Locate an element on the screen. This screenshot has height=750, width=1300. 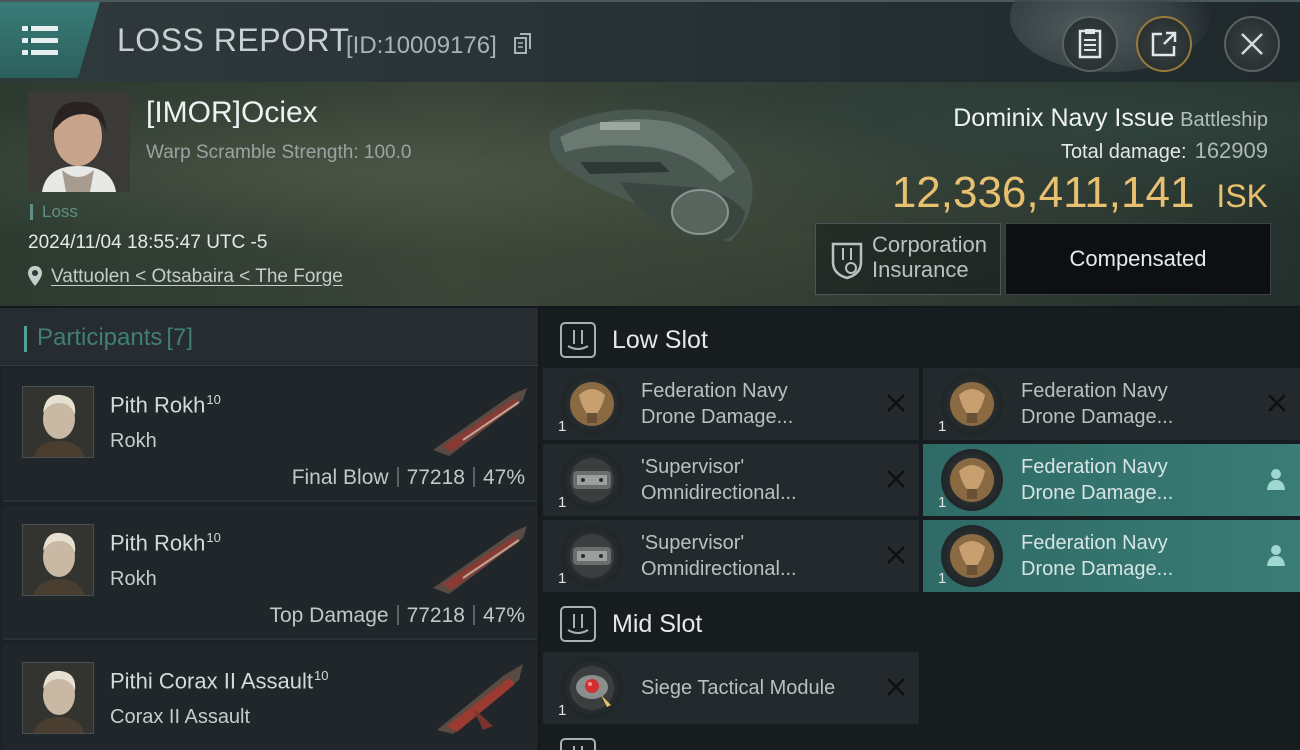
share-button is located at coordinates (1164, 44).